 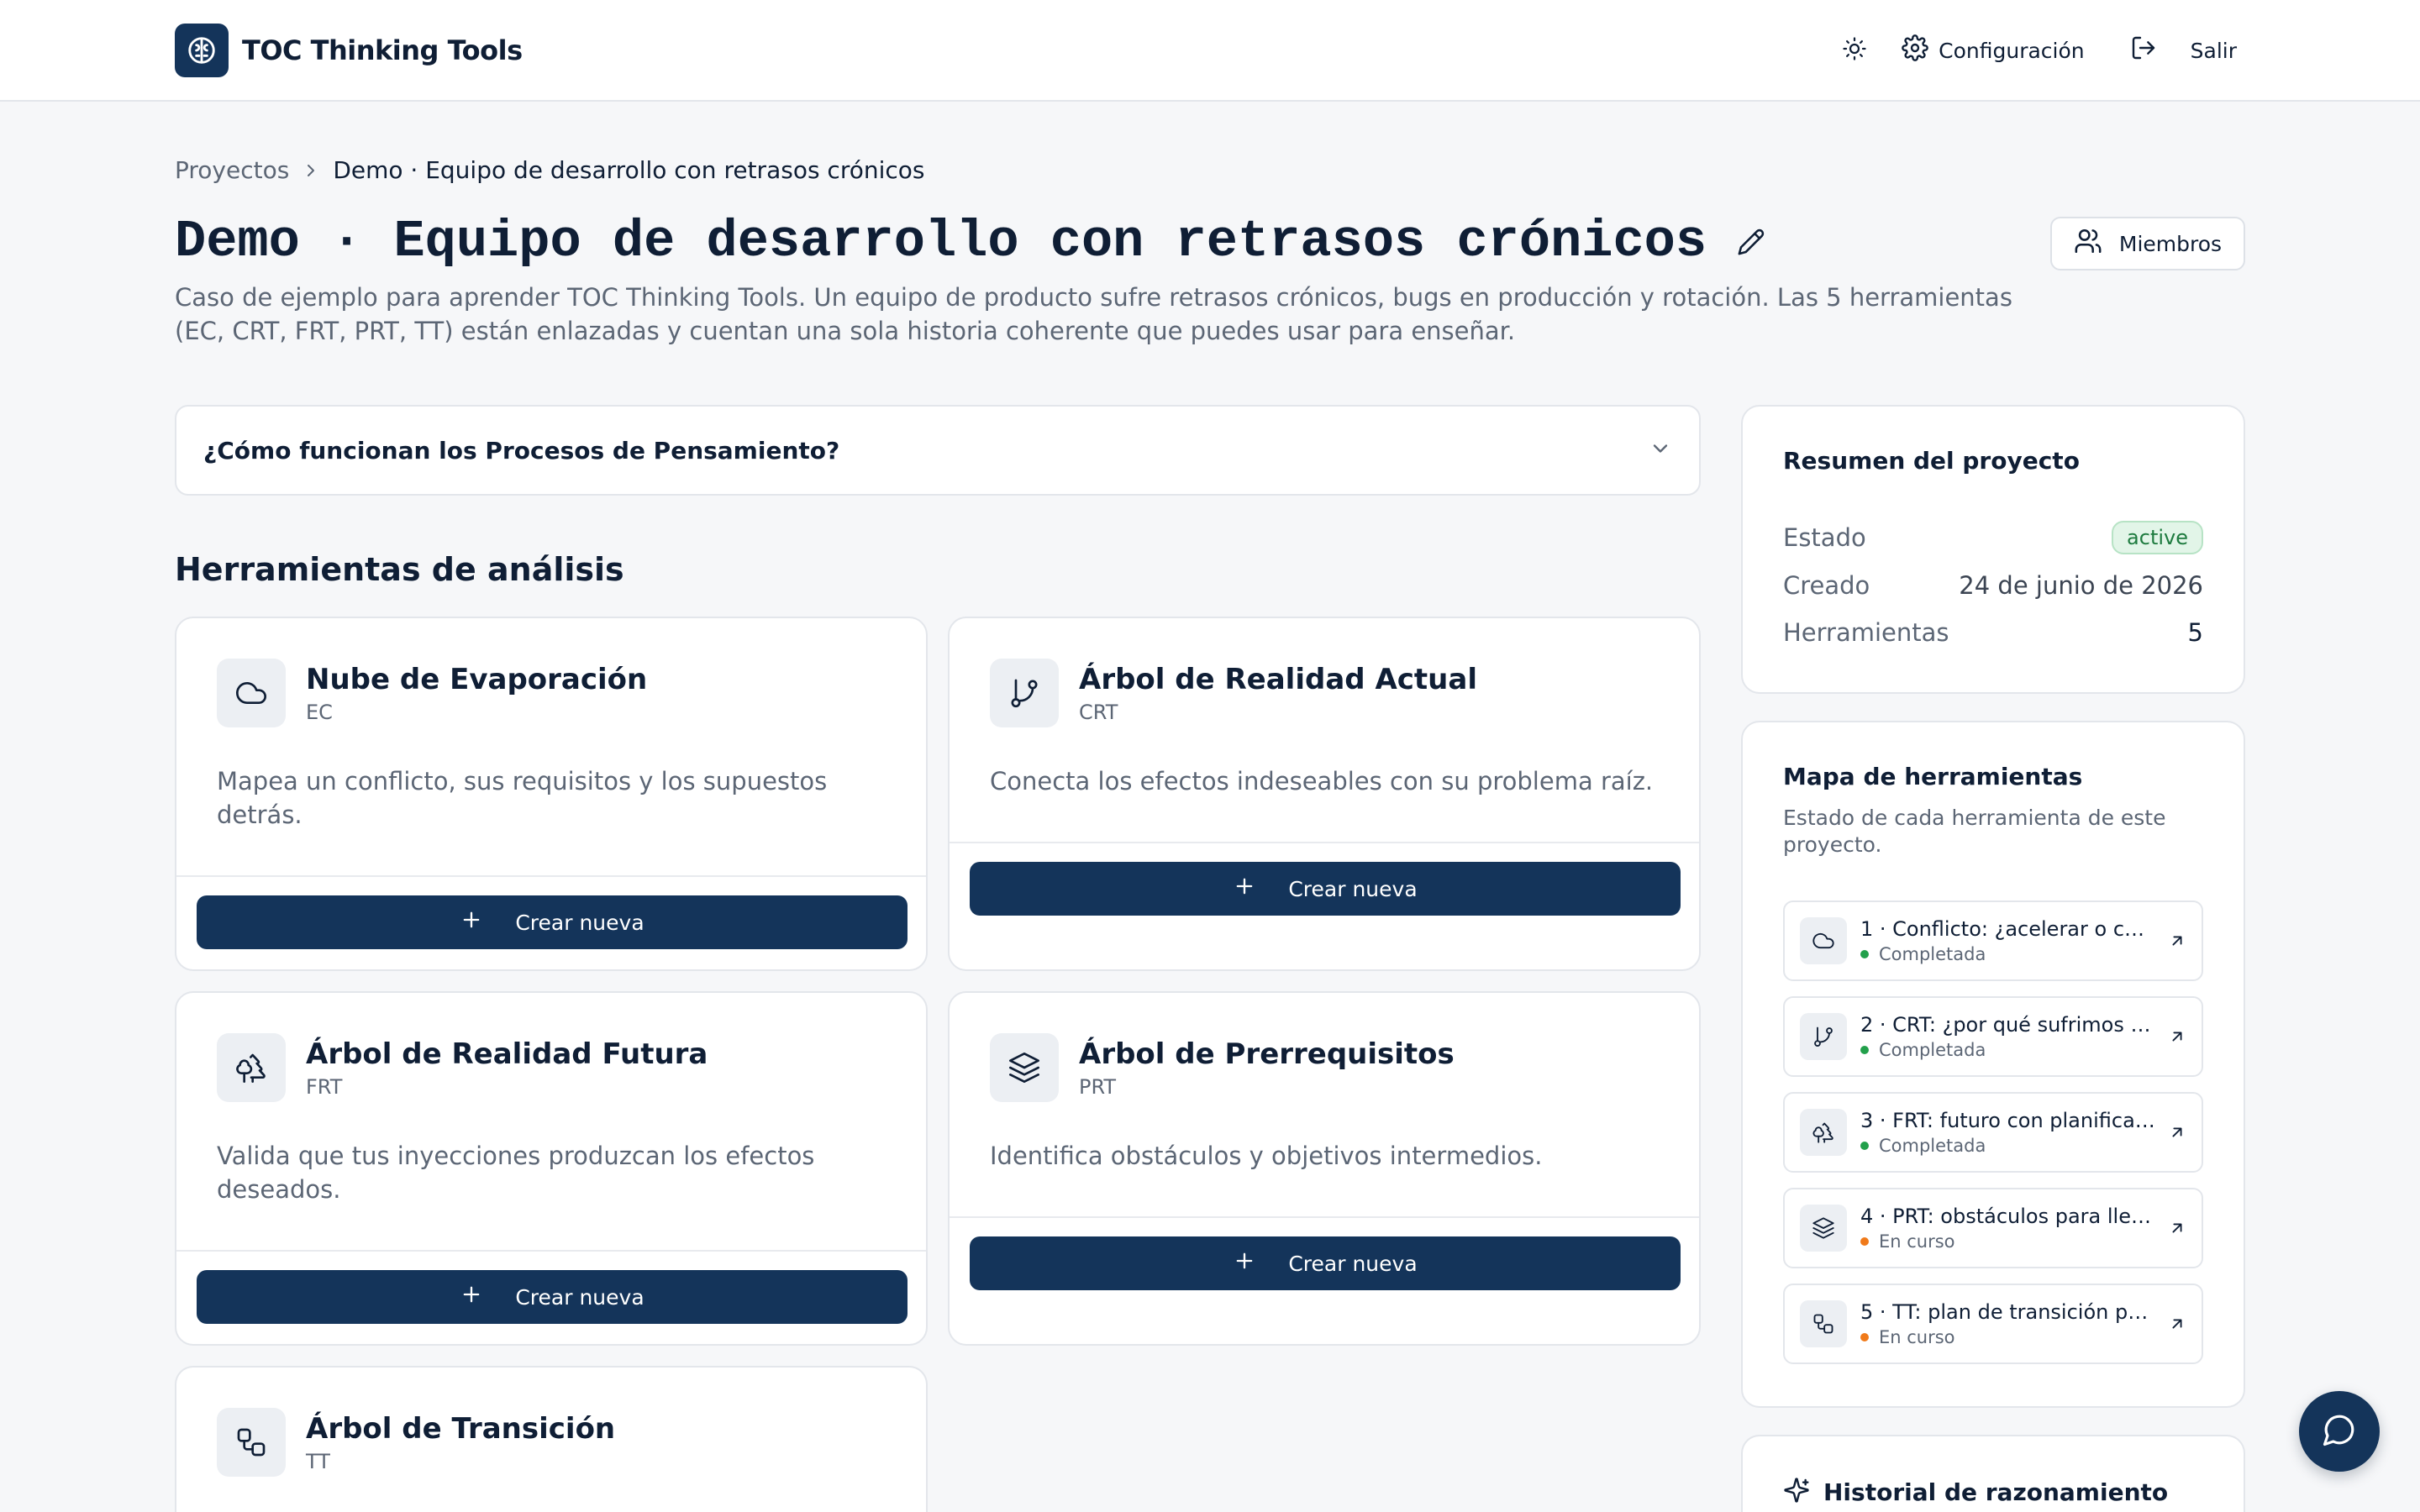 What do you see at coordinates (2339, 1431) in the screenshot?
I see `chat-button` at bounding box center [2339, 1431].